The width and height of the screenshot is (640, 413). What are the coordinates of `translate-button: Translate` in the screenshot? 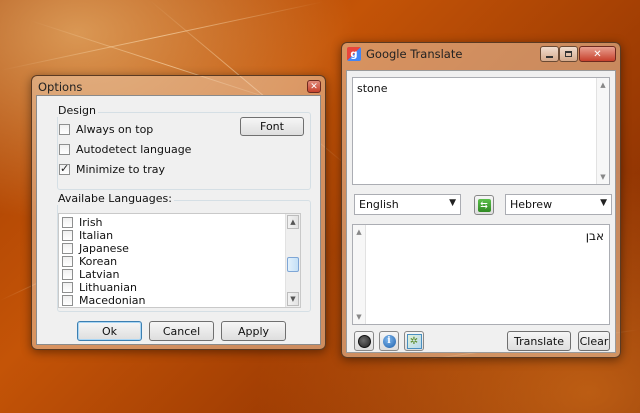 It's located at (539, 341).